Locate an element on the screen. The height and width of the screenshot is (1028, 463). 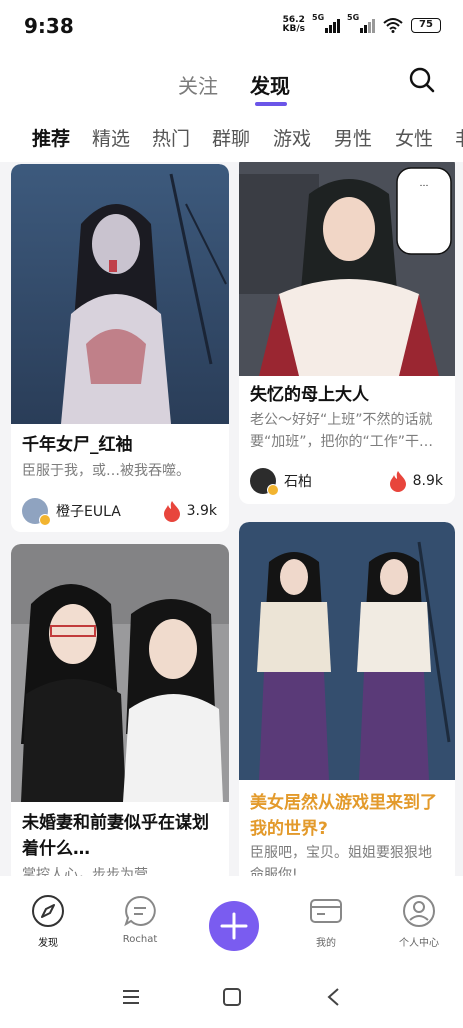
signal-sim2-icon: 5G is located at coordinates (361, 23).